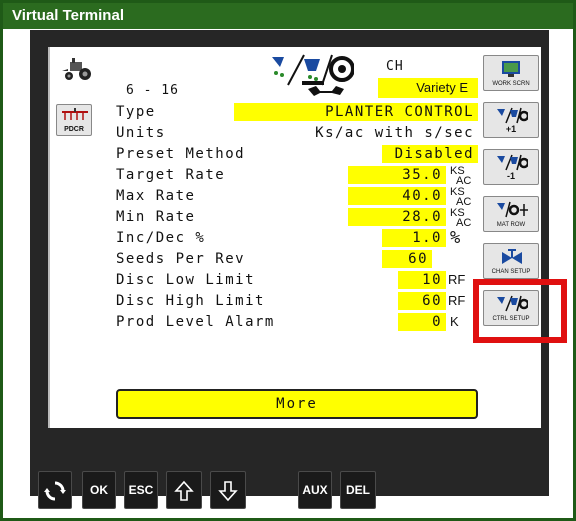 This screenshot has height=521, width=576. I want to click on row-prod-level-alarm: Prod Level Alarm 0 K, so click(297, 323).